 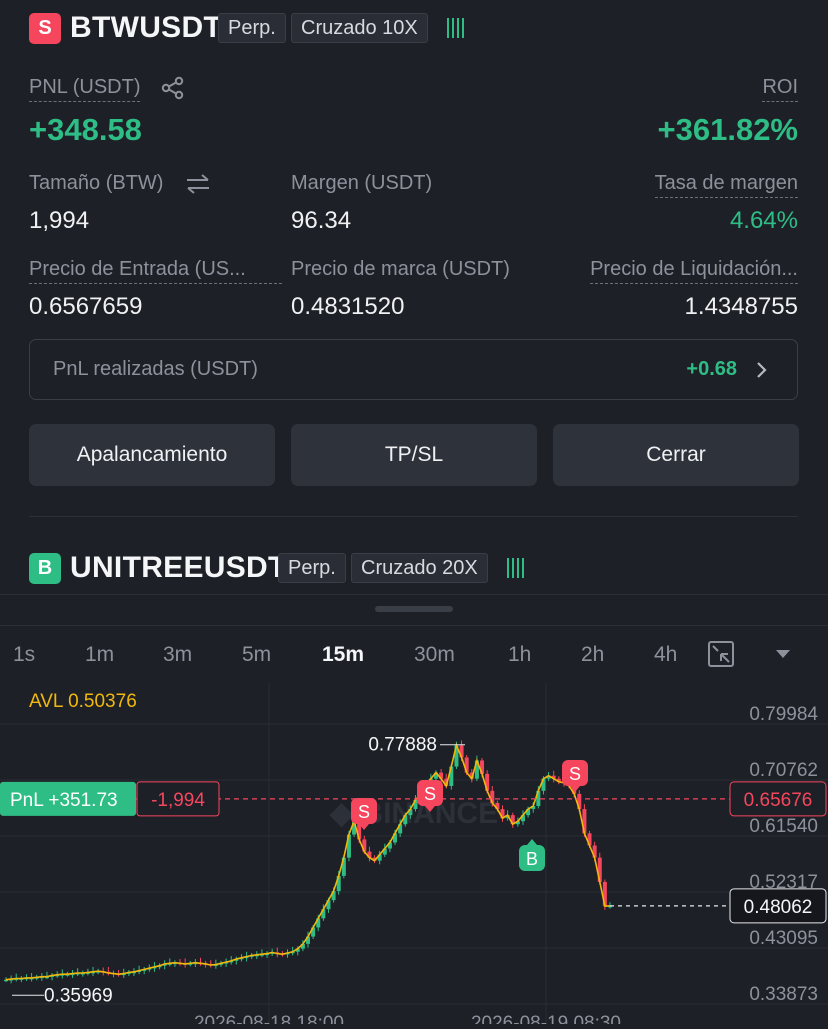 I want to click on trade-marker: S, so click(x=575, y=776).